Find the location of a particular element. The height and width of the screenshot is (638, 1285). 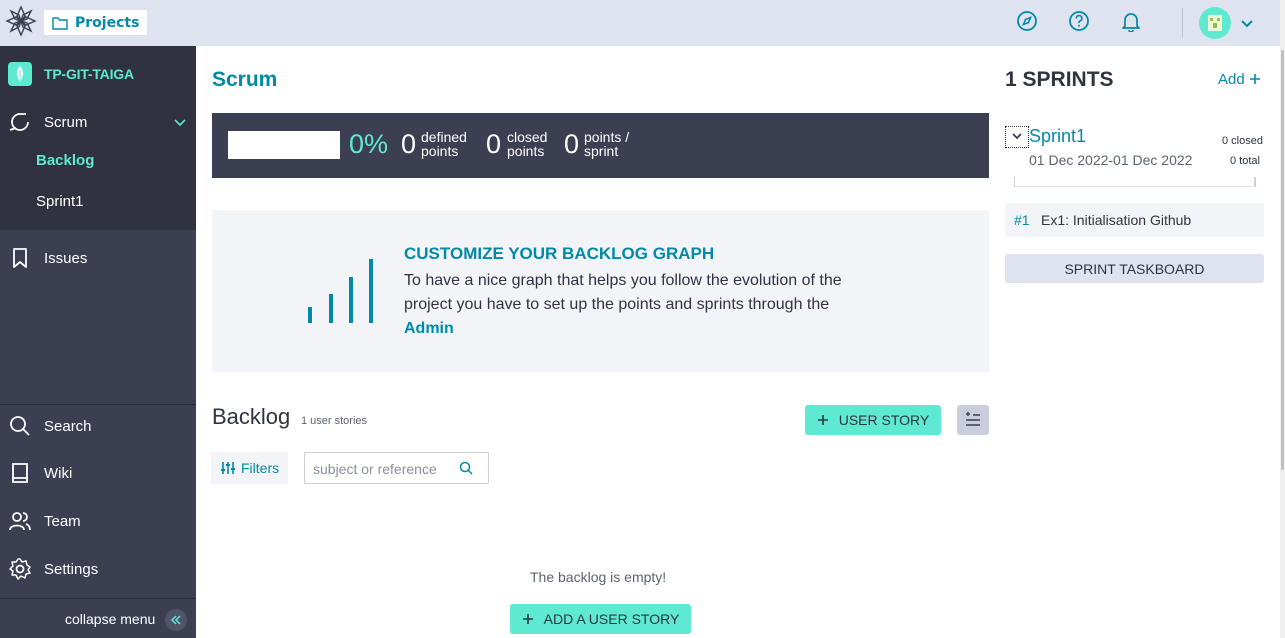

sidebar-item-settings: Settings is located at coordinates (98, 569).